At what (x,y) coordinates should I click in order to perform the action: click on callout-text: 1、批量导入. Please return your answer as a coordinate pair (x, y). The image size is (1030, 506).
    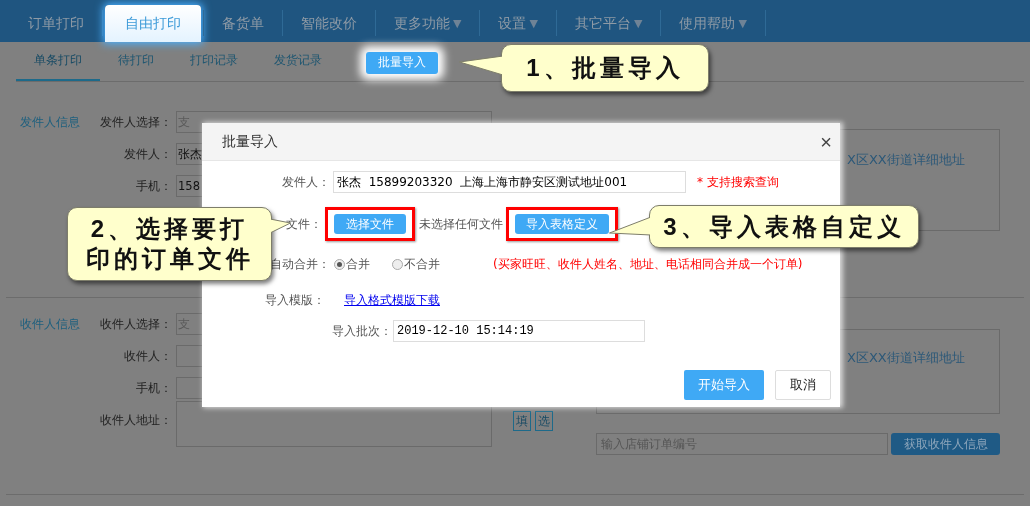
    Looking at the image, I should click on (605, 68).